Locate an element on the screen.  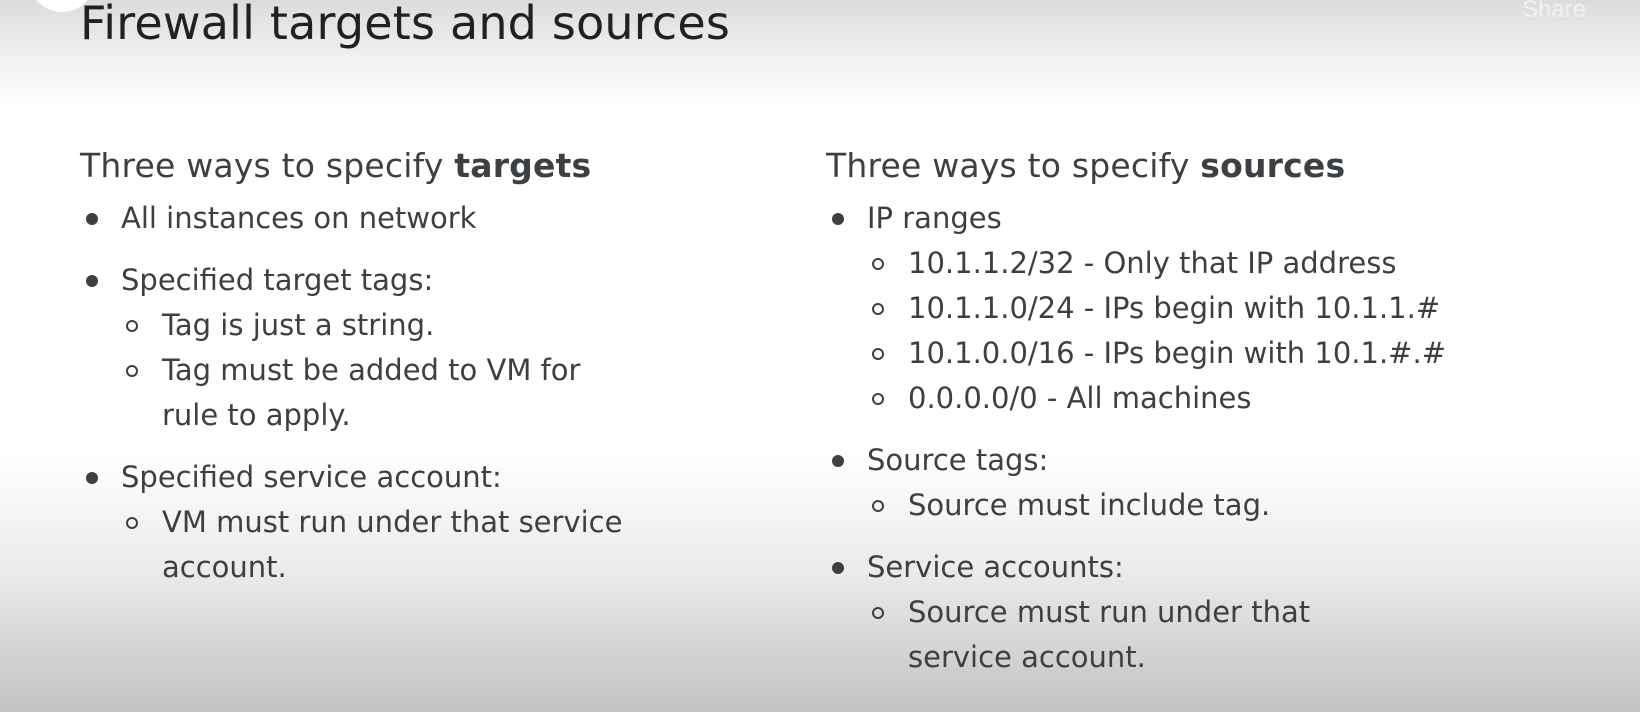
list-item-label: Specified target tags: is located at coordinates (277, 280).